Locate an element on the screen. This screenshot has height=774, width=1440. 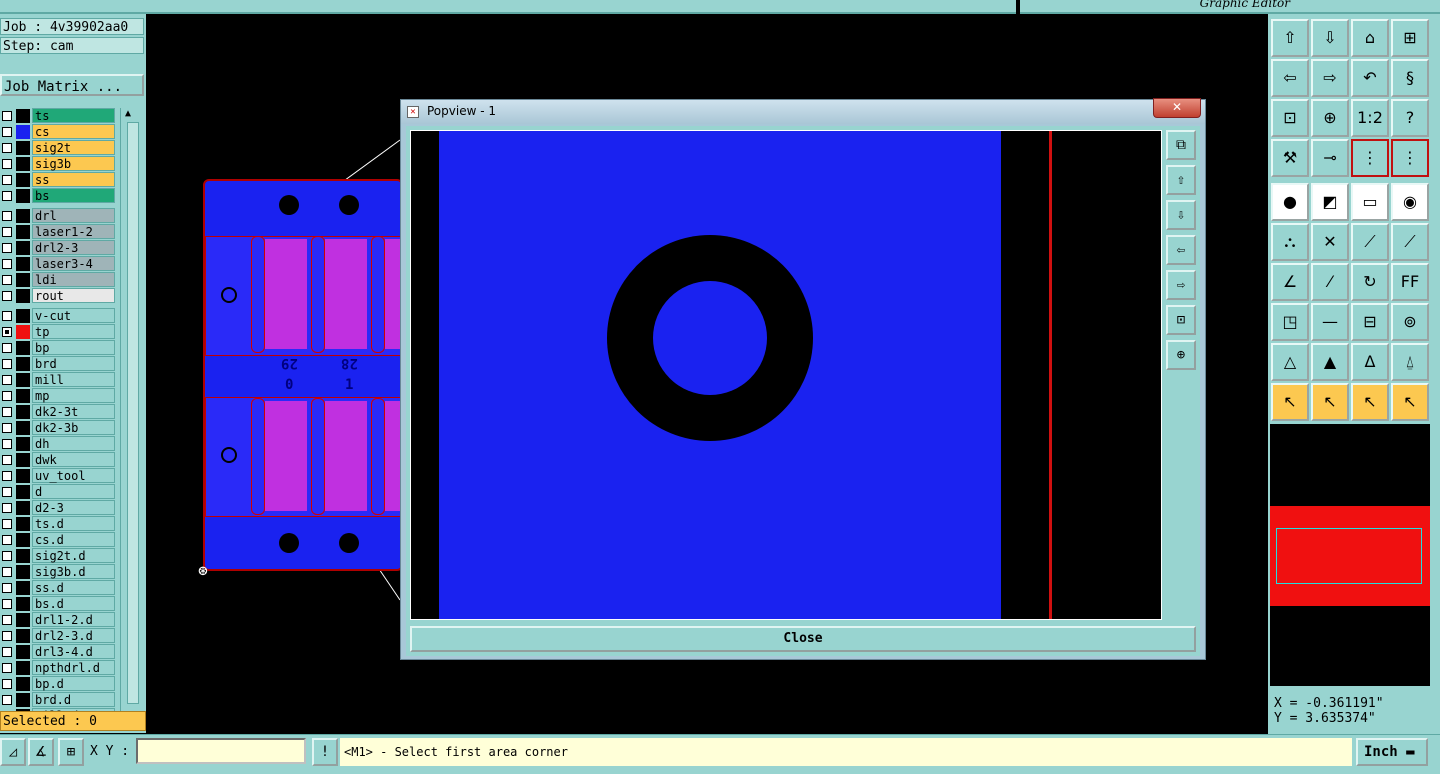
split-view-icon: ⊞ is located at coordinates (1410, 38).